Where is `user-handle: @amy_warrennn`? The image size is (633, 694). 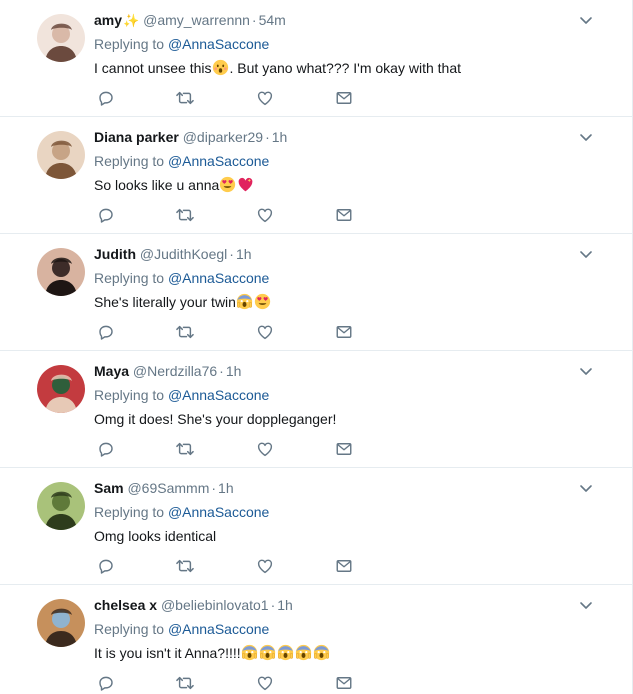 user-handle: @amy_warrennn is located at coordinates (196, 20).